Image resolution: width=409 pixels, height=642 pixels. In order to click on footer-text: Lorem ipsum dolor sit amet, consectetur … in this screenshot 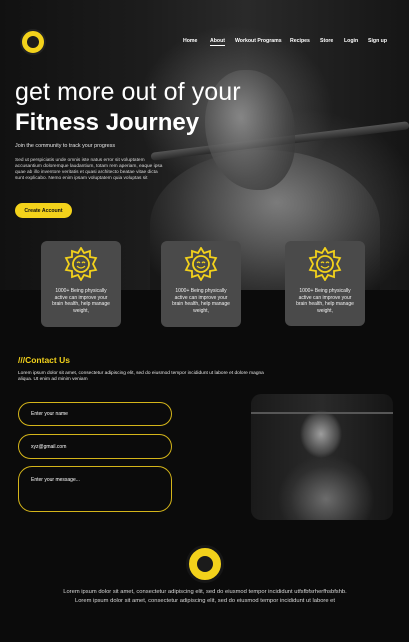, I will do `click(205, 597)`.